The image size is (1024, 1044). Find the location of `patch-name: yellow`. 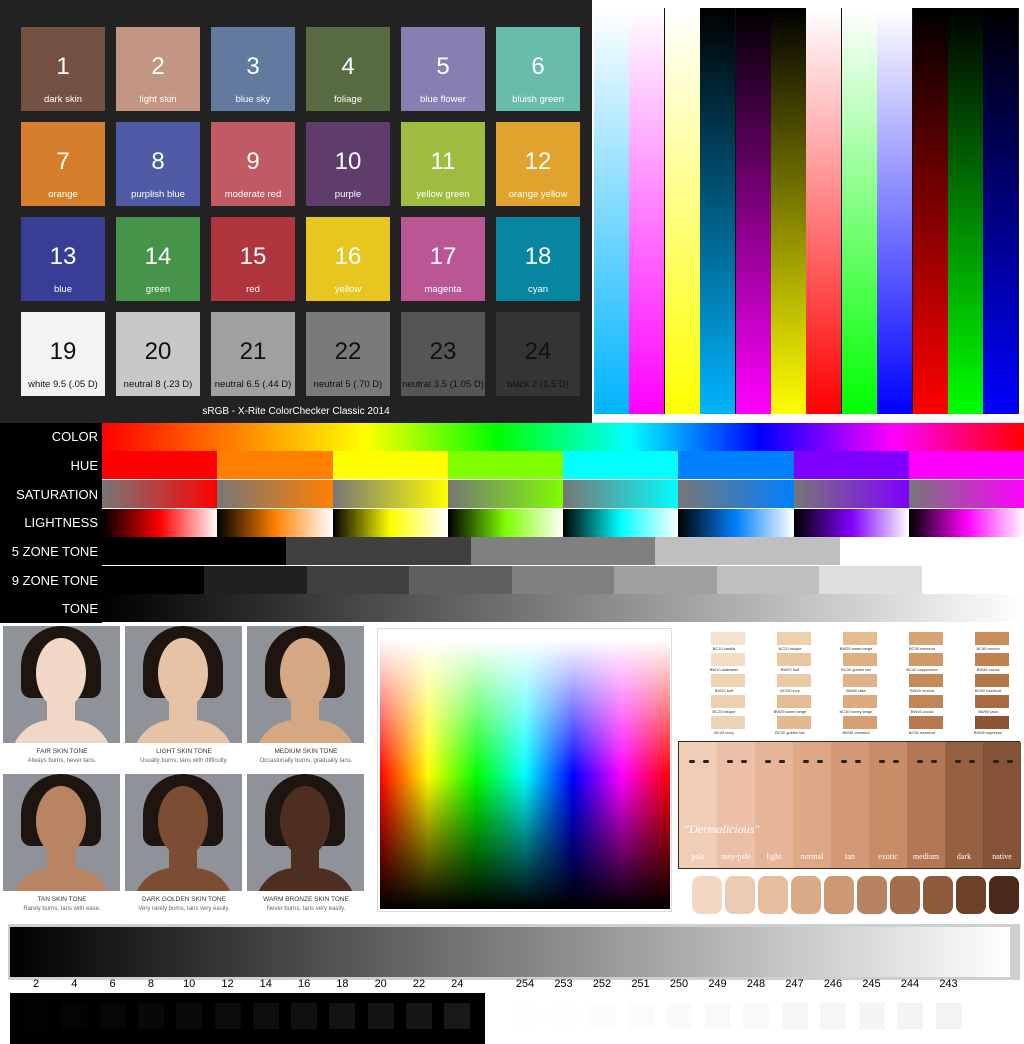

patch-name: yellow is located at coordinates (348, 289).